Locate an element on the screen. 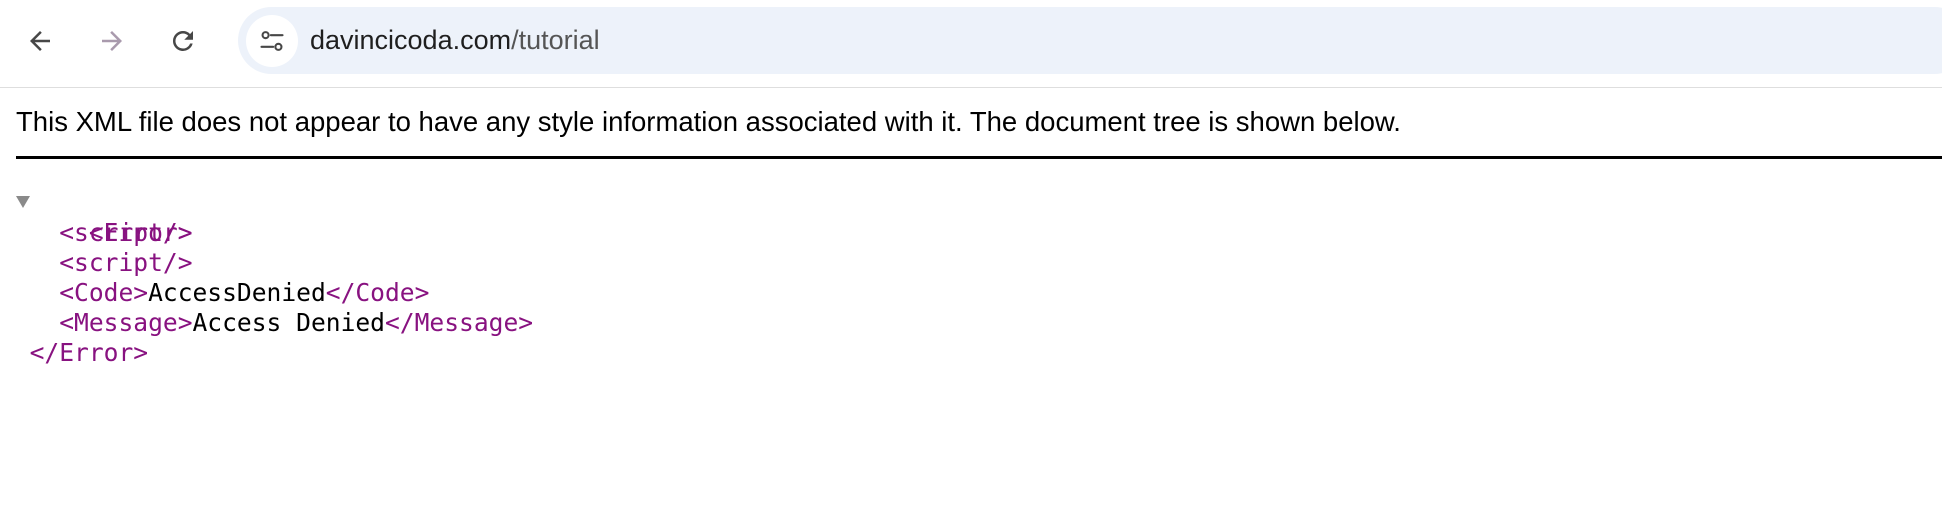  tune-icon is located at coordinates (272, 41).